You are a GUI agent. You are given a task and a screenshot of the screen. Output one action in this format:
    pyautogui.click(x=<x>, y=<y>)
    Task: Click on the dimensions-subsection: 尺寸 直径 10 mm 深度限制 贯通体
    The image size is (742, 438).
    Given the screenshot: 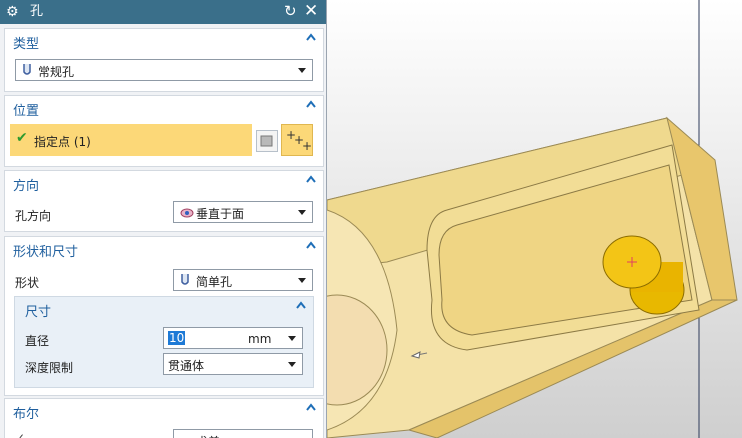 What is the action you would take?
    pyautogui.click(x=164, y=342)
    